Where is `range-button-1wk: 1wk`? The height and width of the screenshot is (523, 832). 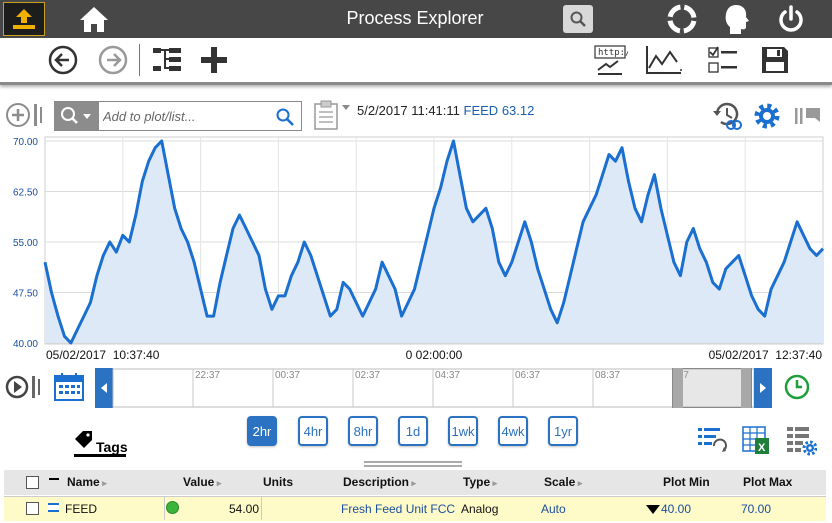 range-button-1wk: 1wk is located at coordinates (463, 431).